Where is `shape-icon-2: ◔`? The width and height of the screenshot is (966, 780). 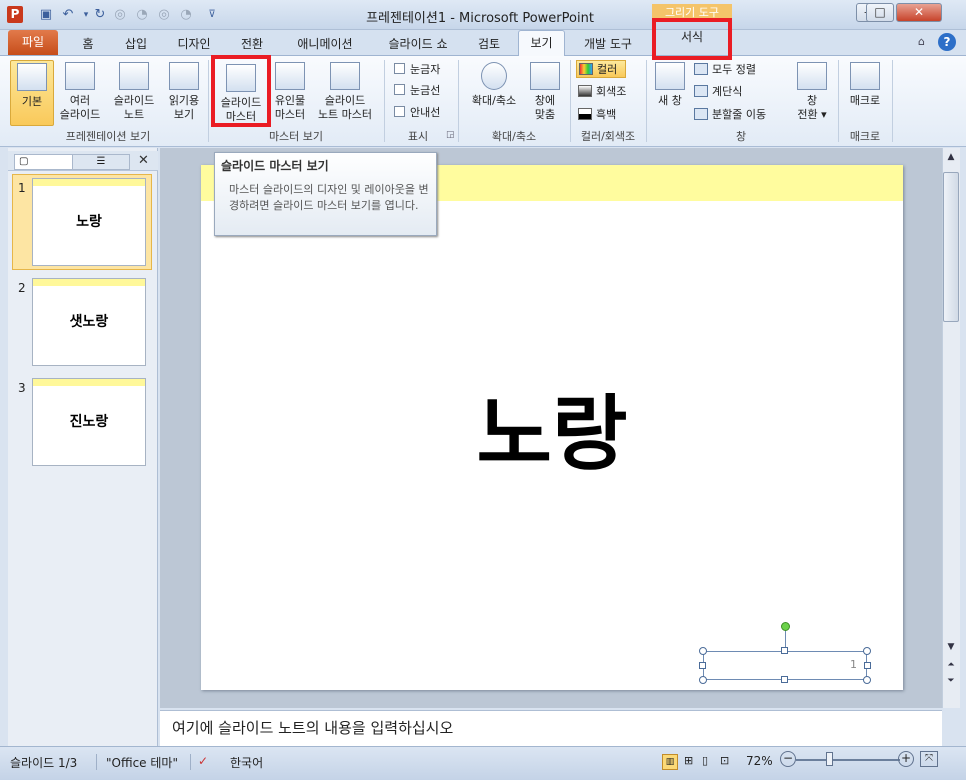
shape-icon-2: ◔ is located at coordinates (142, 15).